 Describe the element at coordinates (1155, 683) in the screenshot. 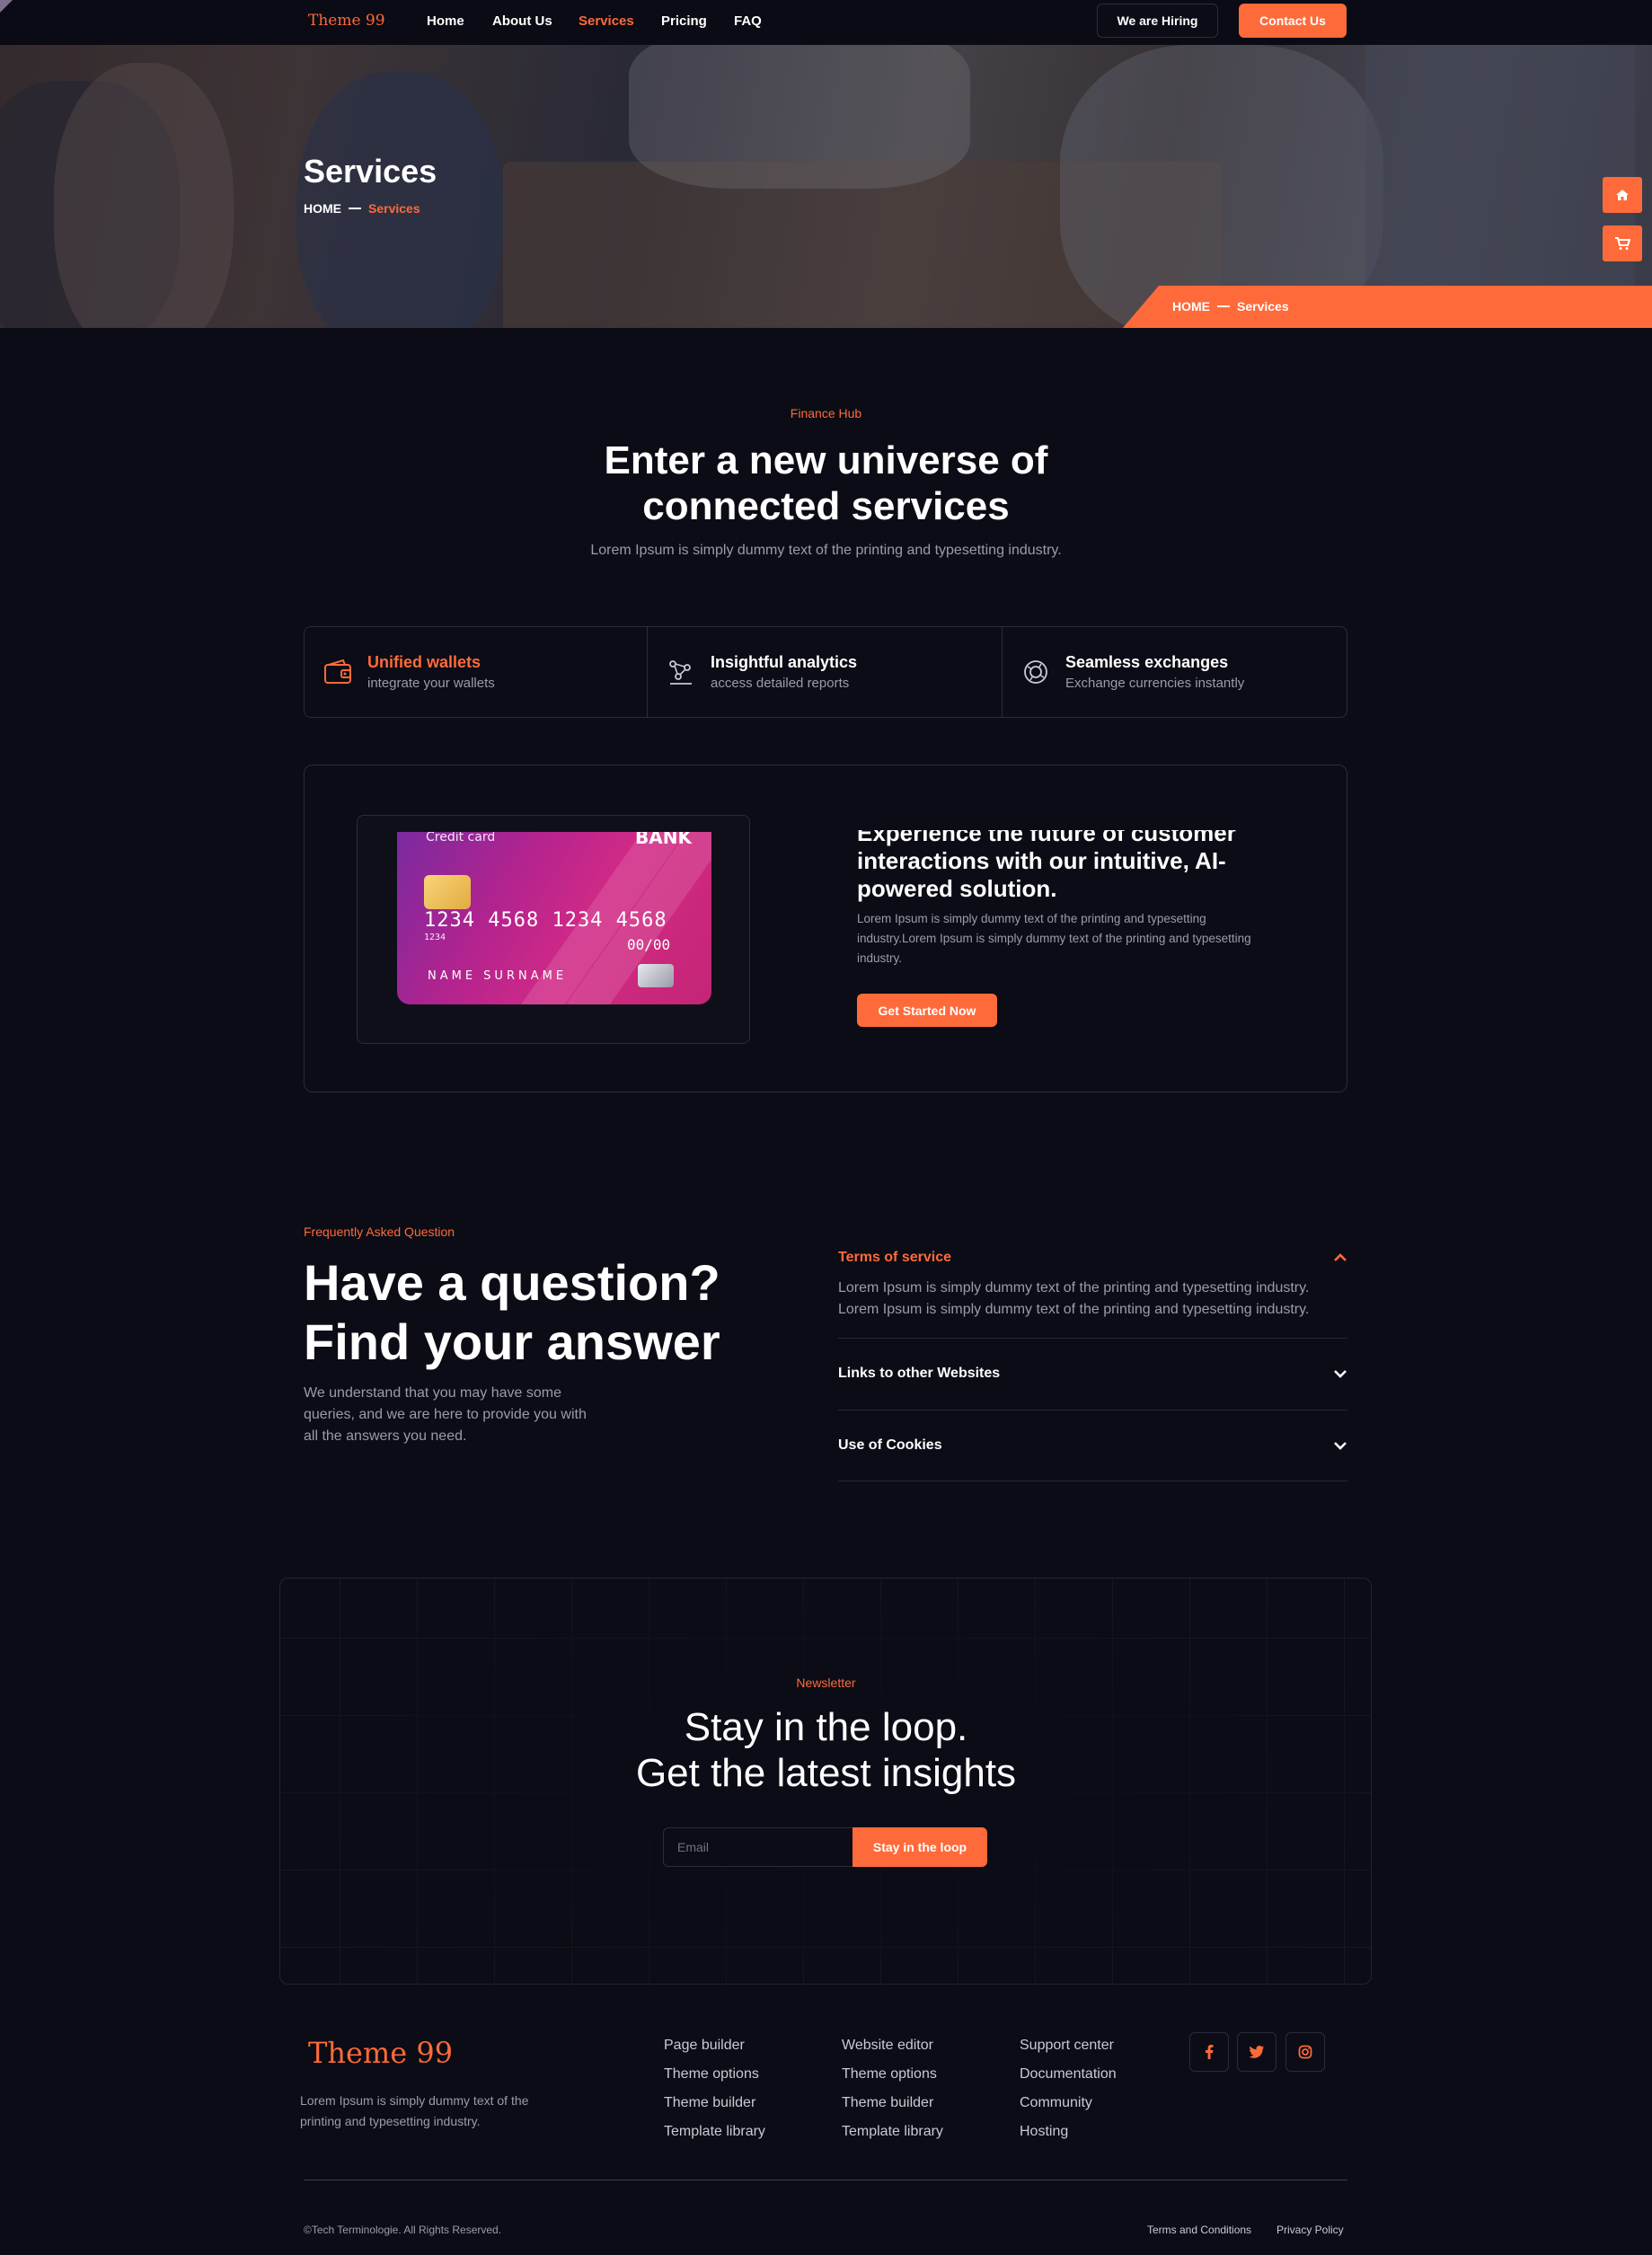

I see `feature-subtitle: Exchange currencies instantly` at that location.